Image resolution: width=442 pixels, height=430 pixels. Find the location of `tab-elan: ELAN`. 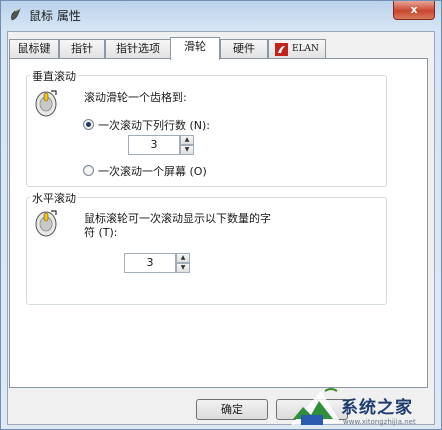

tab-elan: ELAN is located at coordinates (297, 48).